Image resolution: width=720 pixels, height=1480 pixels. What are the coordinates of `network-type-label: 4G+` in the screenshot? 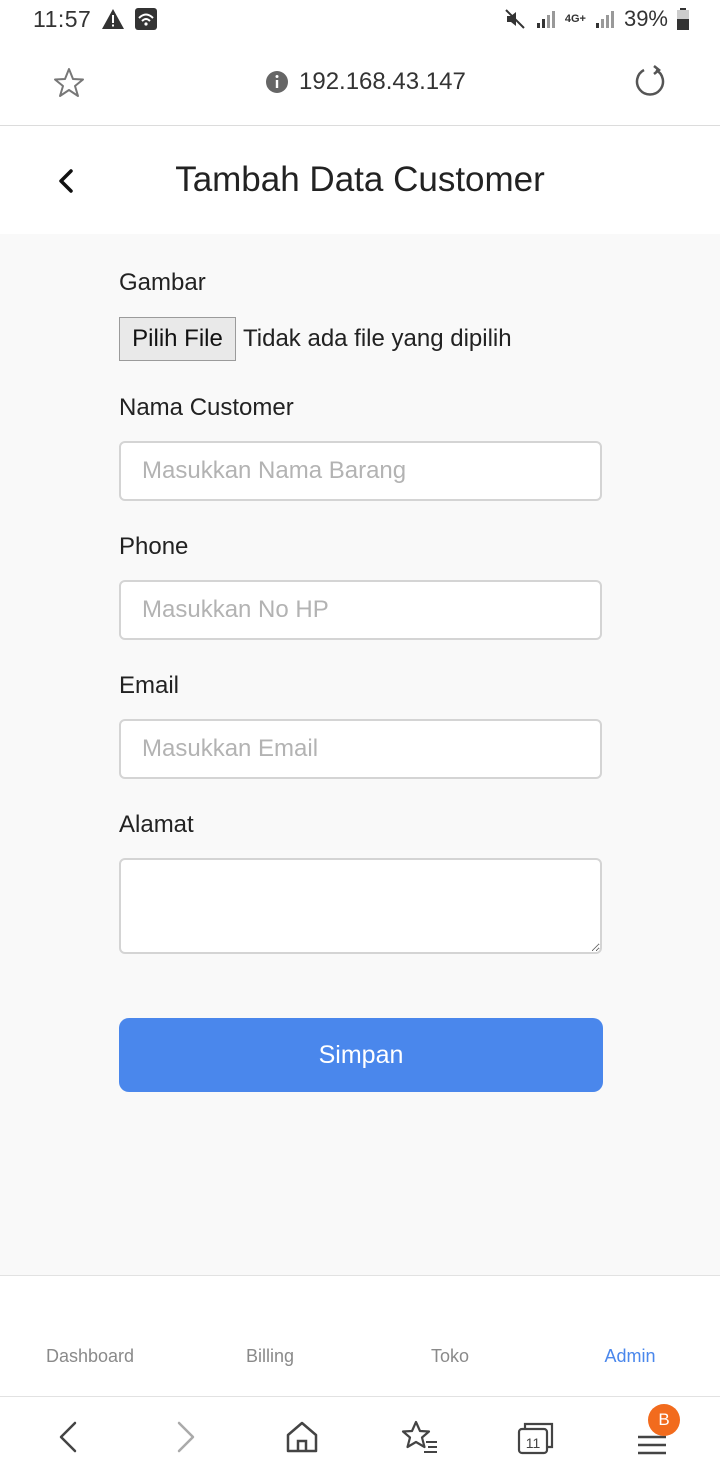 It's located at (575, 18).